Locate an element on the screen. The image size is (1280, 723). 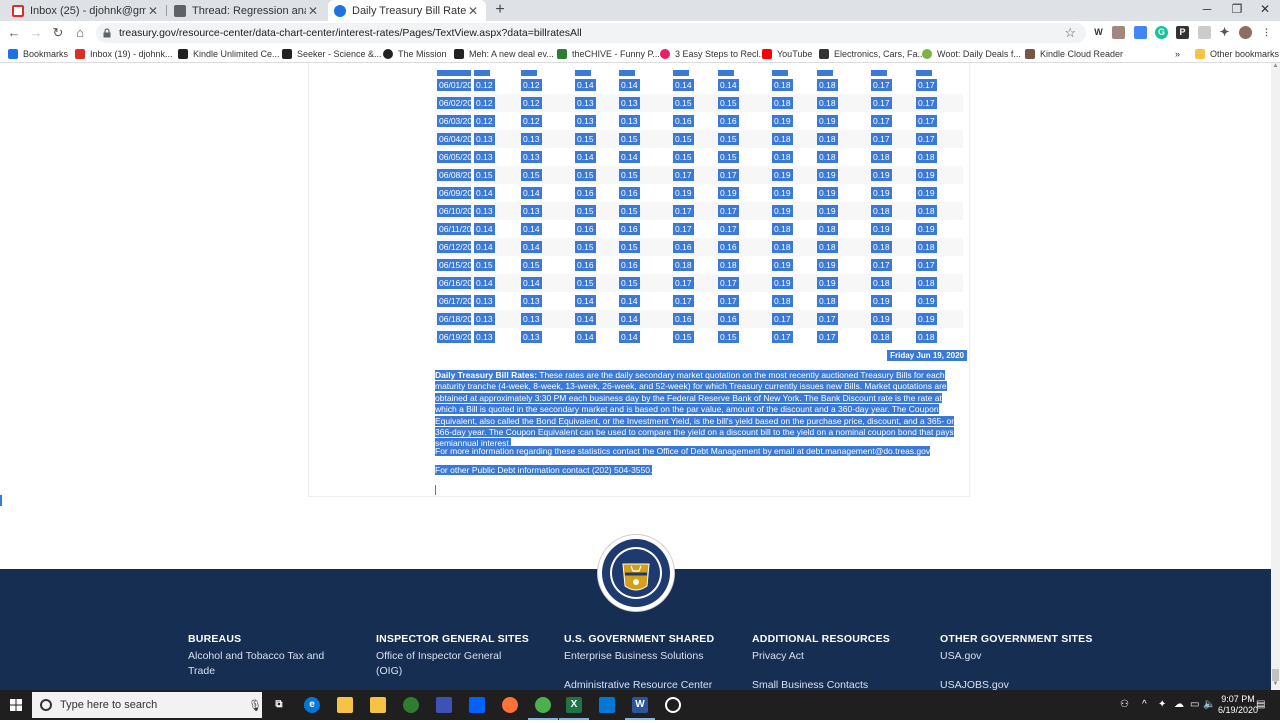
task-view-icon: ⧉ is located at coordinates (279, 705).